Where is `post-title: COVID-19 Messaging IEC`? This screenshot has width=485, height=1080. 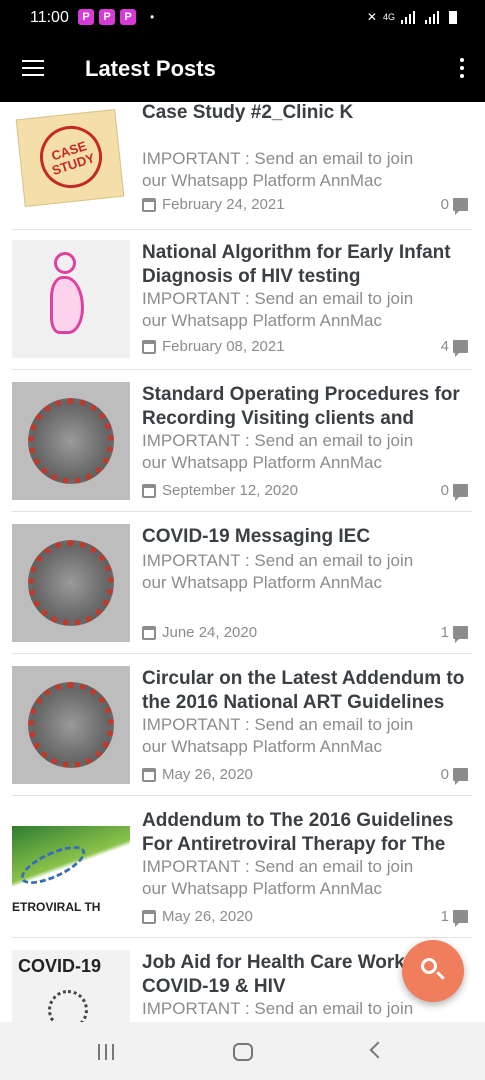 post-title: COVID-19 Messaging IEC is located at coordinates (308, 537).